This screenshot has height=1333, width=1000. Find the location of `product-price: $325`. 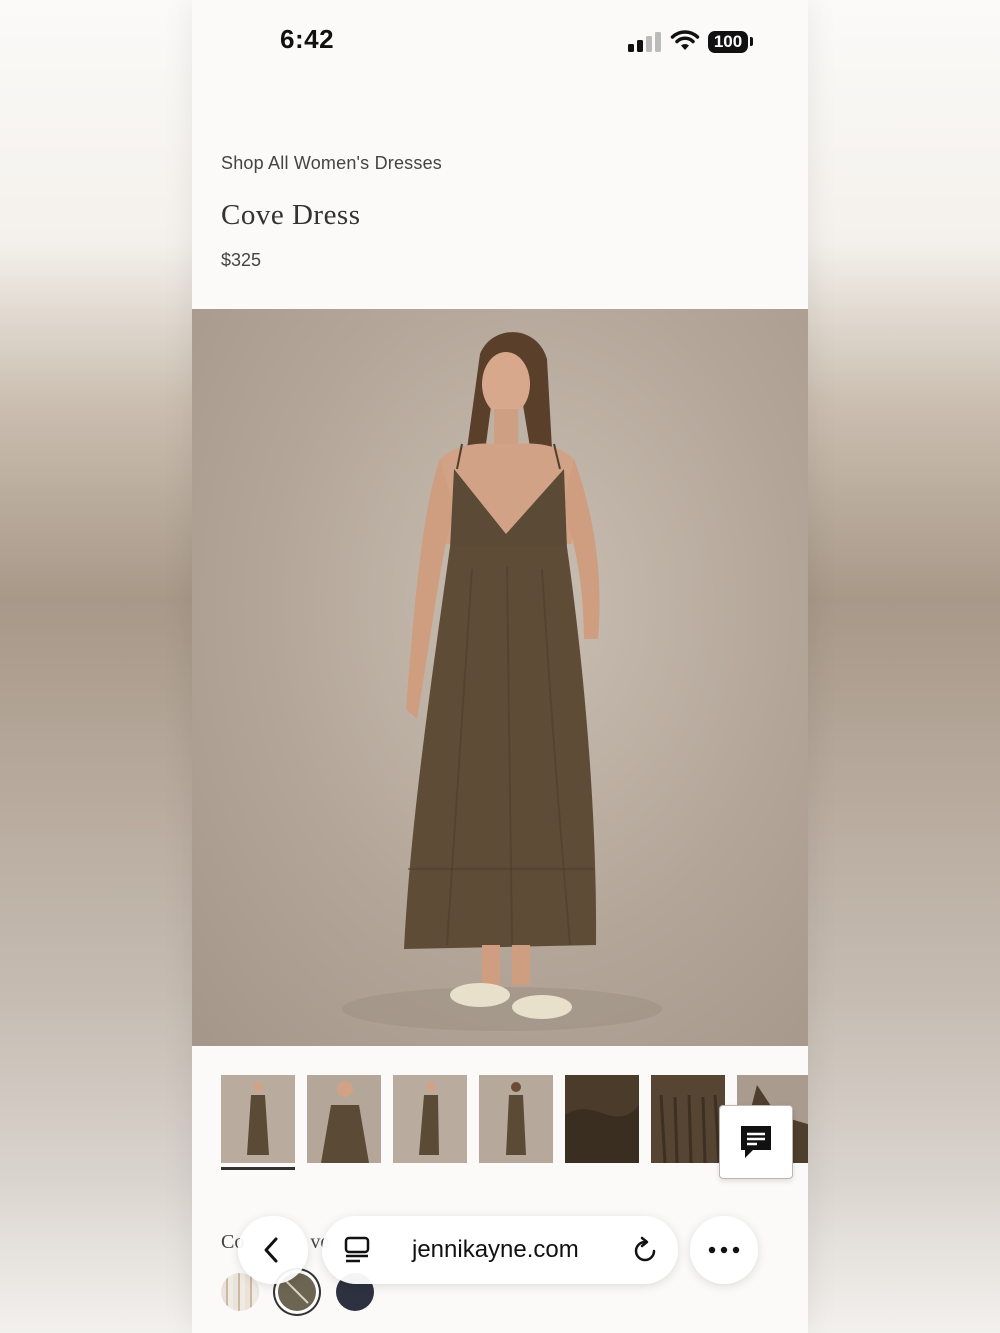

product-price: $325 is located at coordinates (241, 260).